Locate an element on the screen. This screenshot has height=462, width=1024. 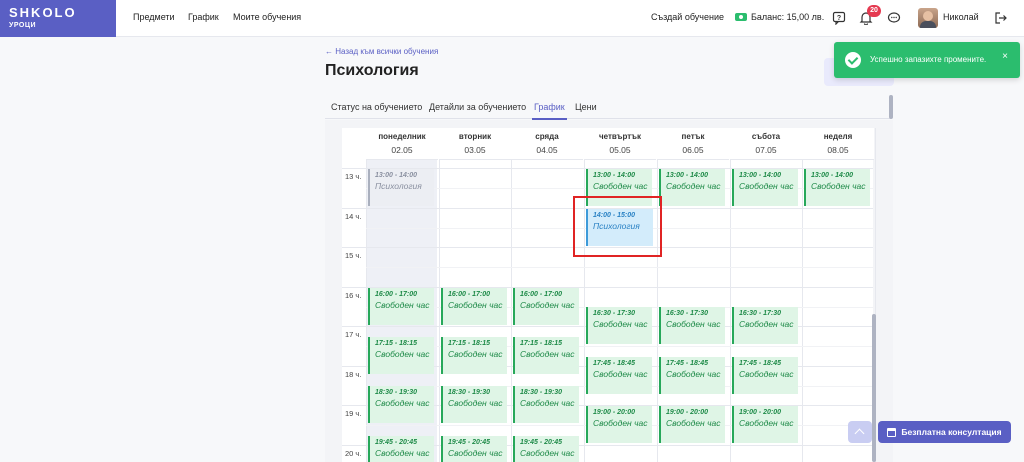
user-name: Николай is located at coordinates (961, 17).